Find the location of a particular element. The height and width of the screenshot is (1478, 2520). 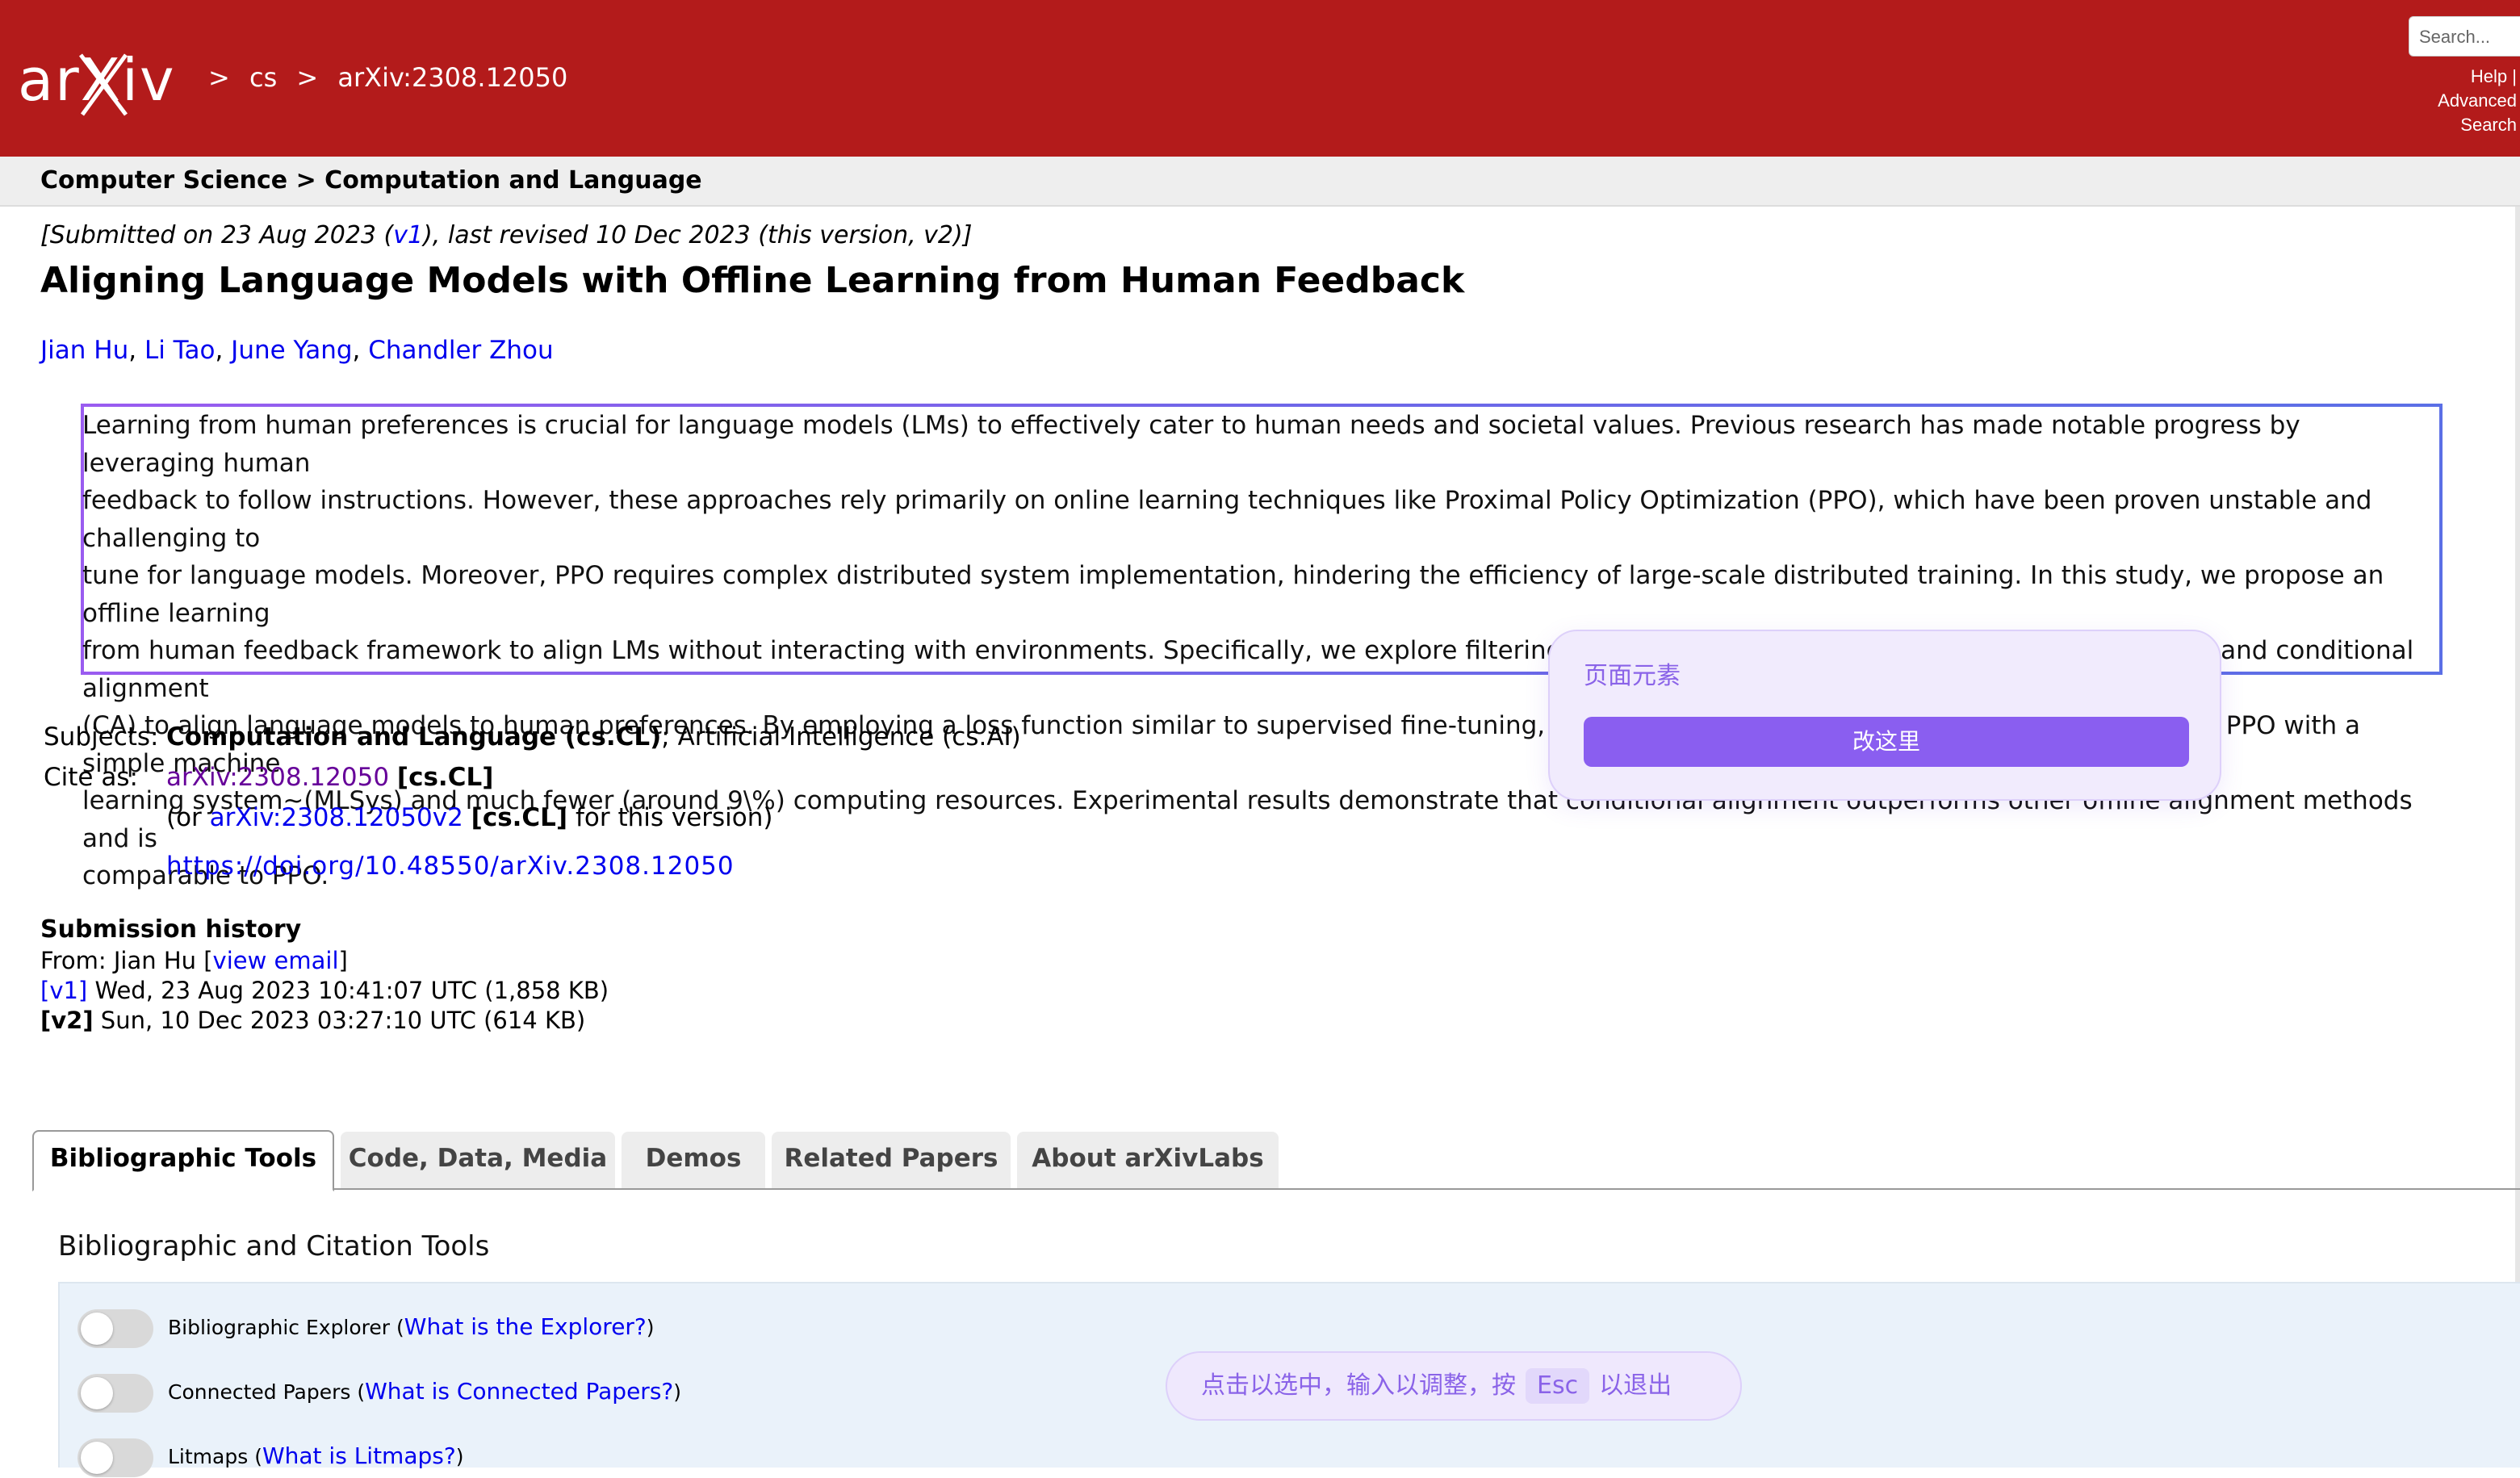

cite-value: arXiv:2308.12050 [cs.CL] is located at coordinates (329, 777).